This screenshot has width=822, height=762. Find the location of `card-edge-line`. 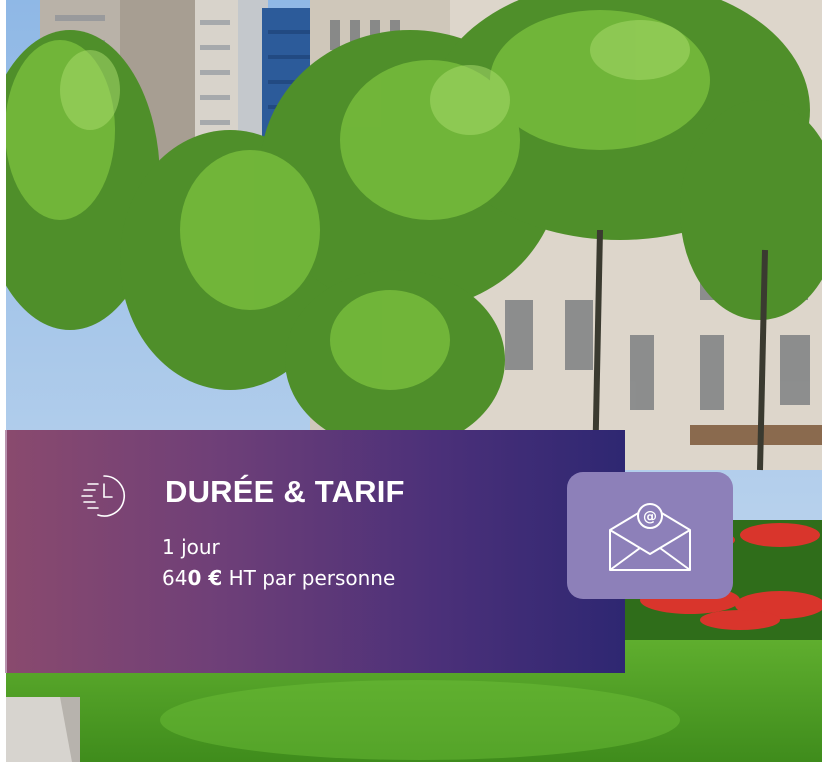

card-edge-line is located at coordinates (6, 551).